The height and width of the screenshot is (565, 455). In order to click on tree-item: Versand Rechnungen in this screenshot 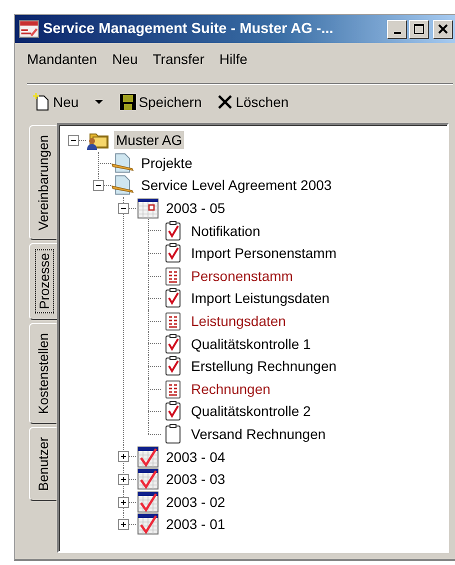, I will do `click(258, 434)`.